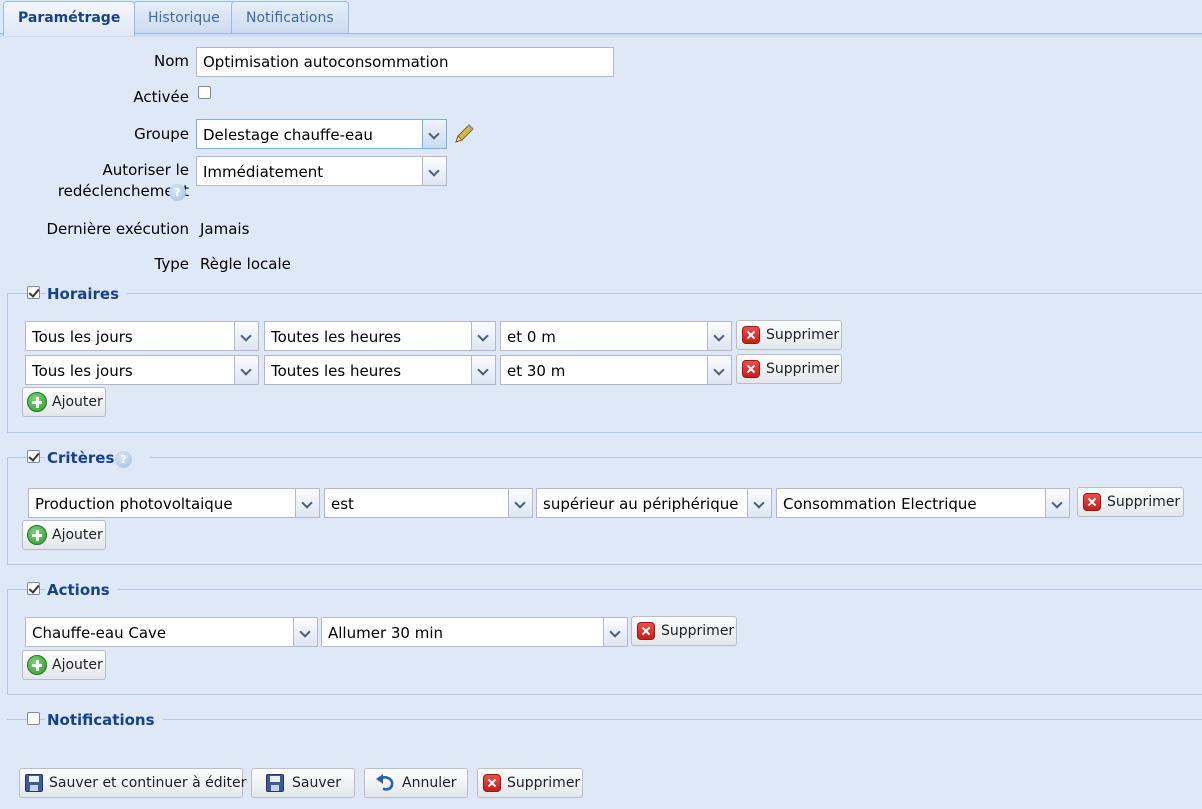 Image resolution: width=1202 pixels, height=809 pixels. Describe the element at coordinates (263, 172) in the screenshot. I see `autoriser-select-value: Immédiatement` at that location.